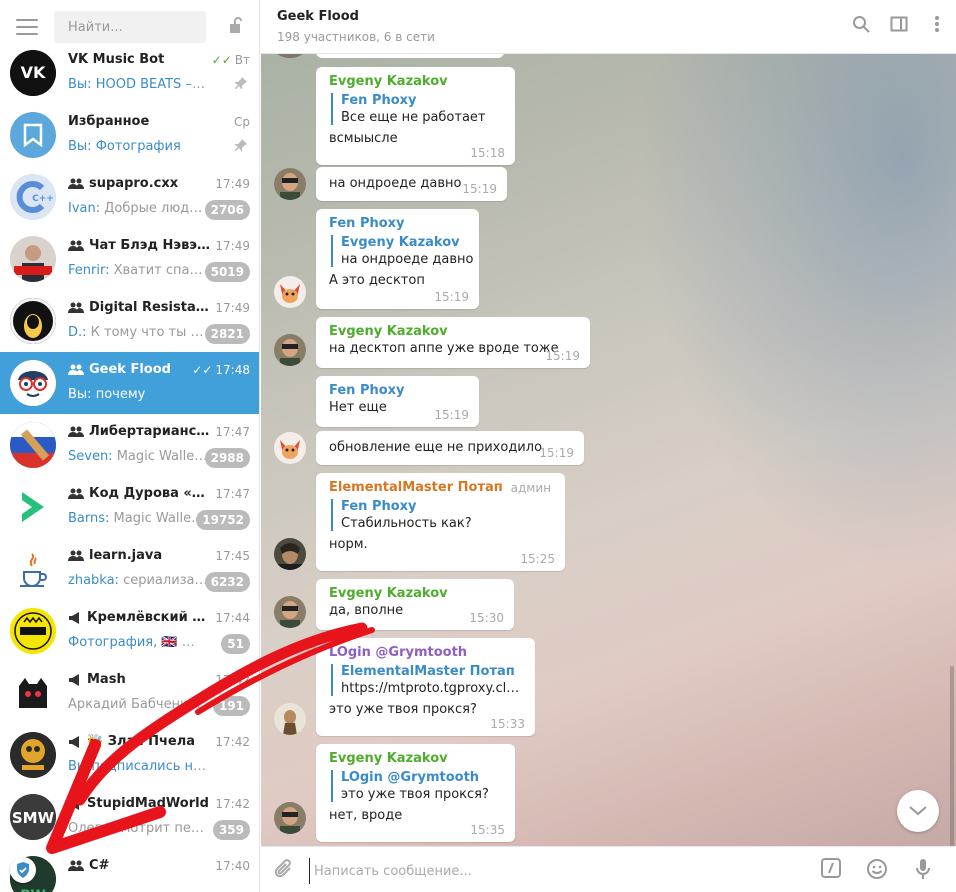 This screenshot has height=892, width=956. What do you see at coordinates (403, 709) in the screenshot?
I see `message-text: это уже твоя прокся?` at bounding box center [403, 709].